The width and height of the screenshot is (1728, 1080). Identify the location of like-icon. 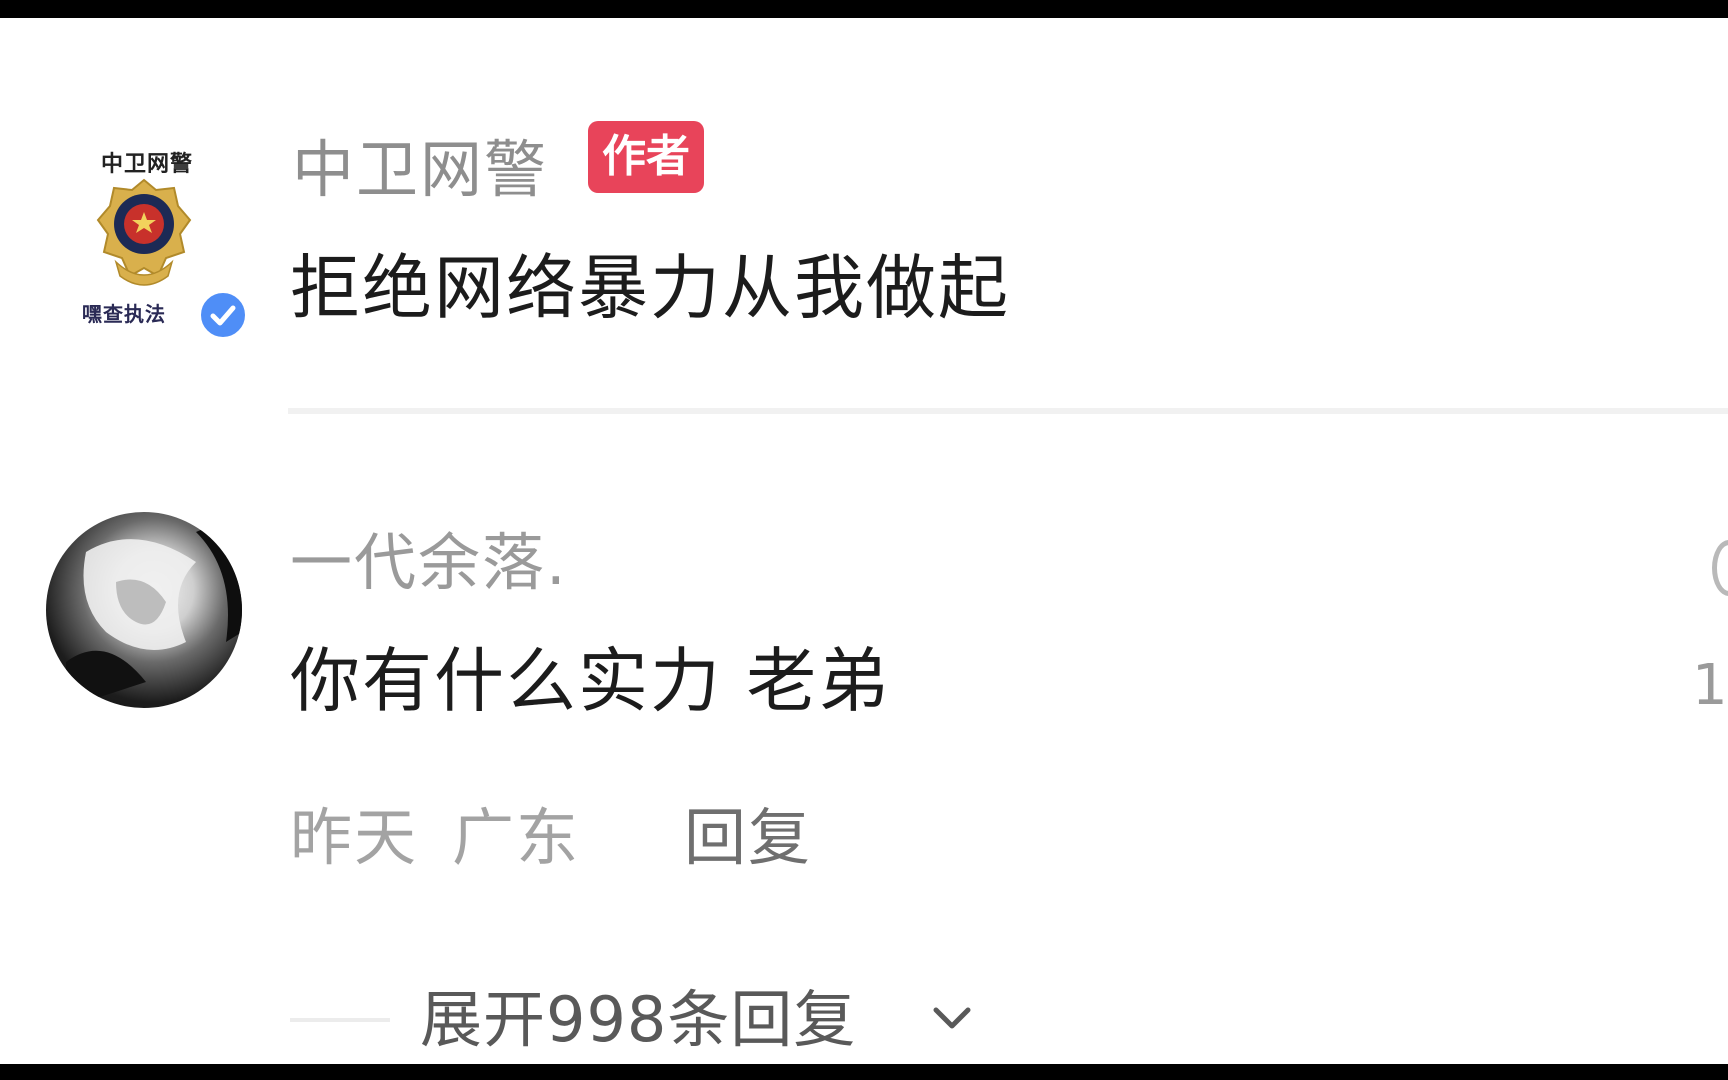
(1720, 568).